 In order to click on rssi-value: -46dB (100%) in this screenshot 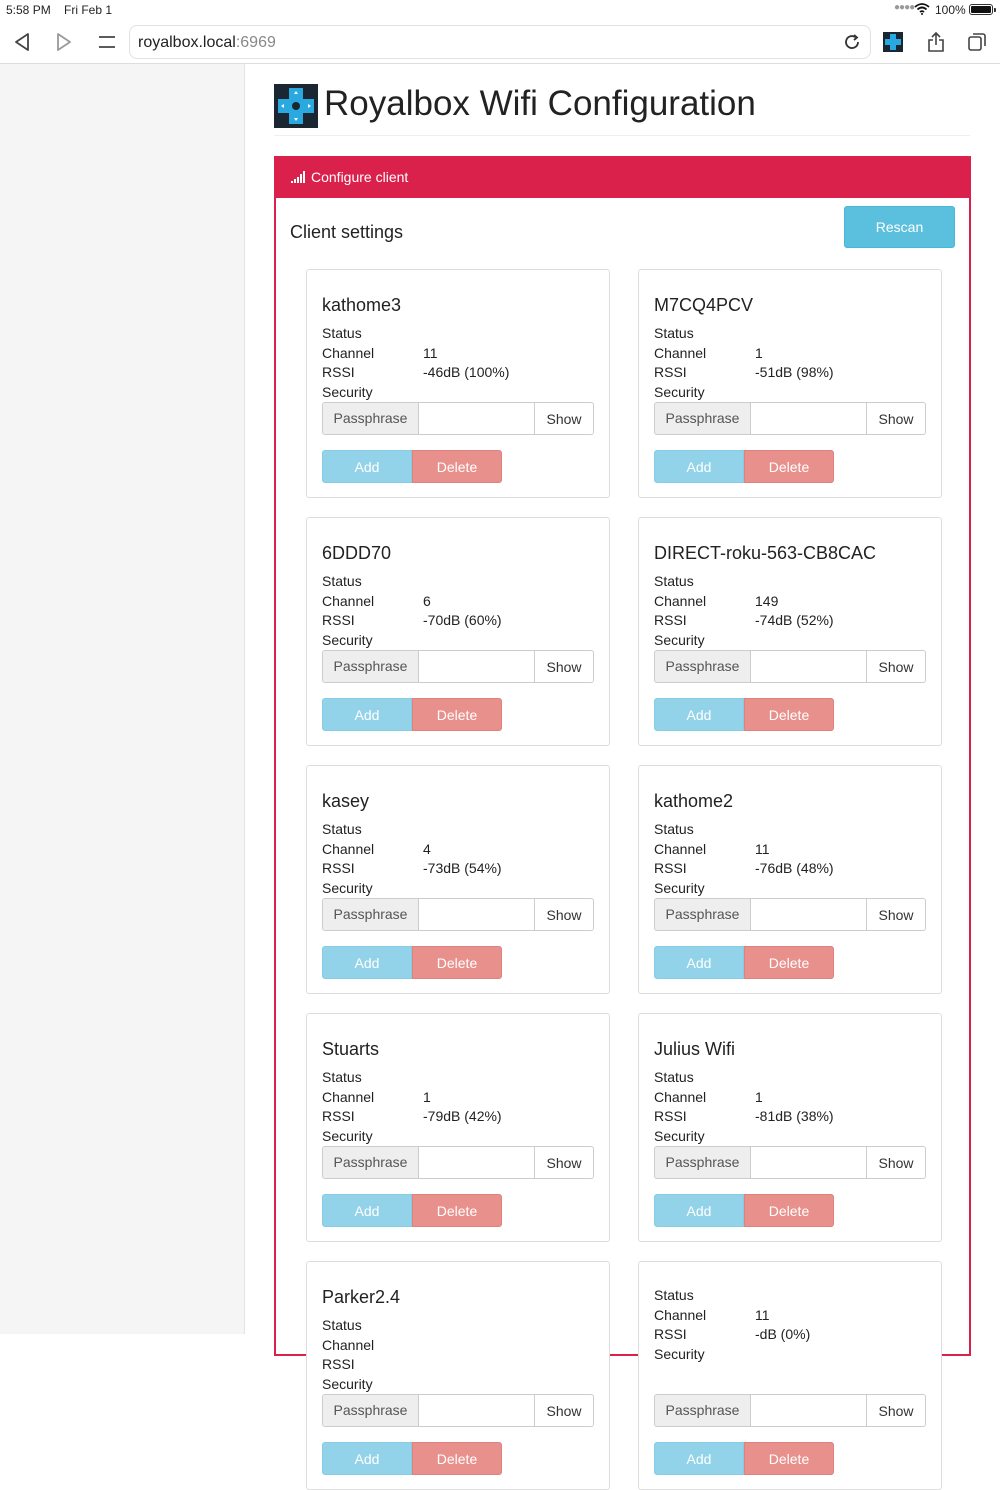, I will do `click(466, 372)`.